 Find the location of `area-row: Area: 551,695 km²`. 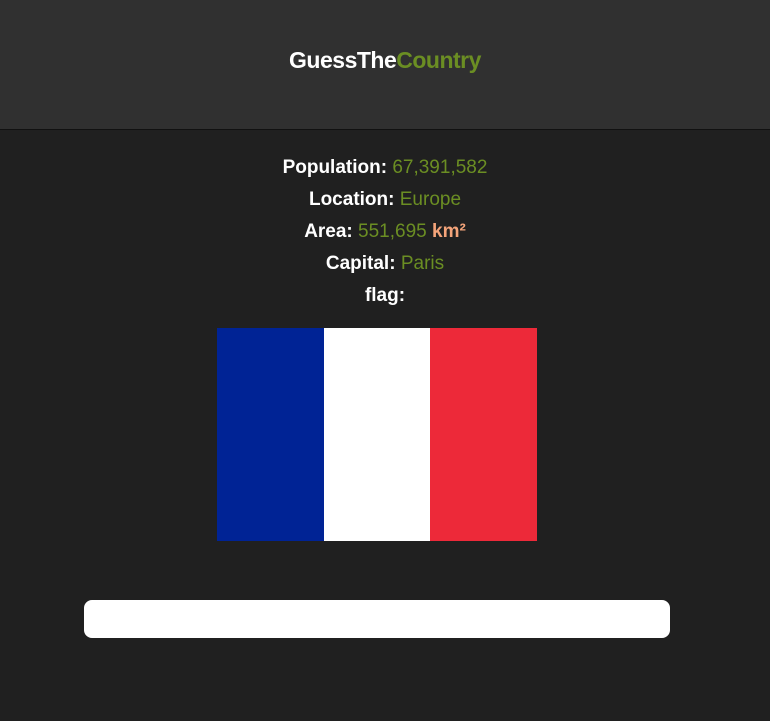

area-row: Area: 551,695 km² is located at coordinates (385, 232).